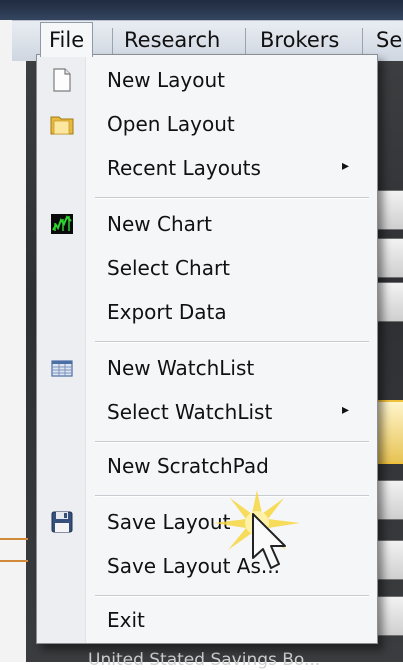 This screenshot has width=403, height=670. Describe the element at coordinates (167, 312) in the screenshot. I see `menu-item-label: Export Data` at that location.